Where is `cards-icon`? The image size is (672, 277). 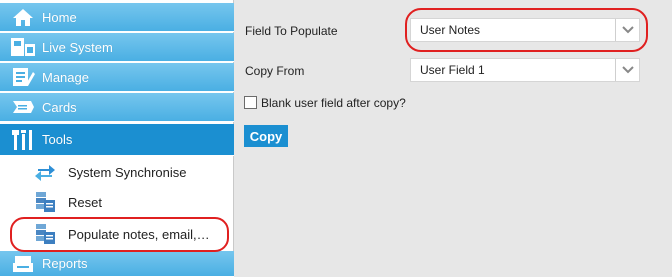 cards-icon is located at coordinates (23, 107).